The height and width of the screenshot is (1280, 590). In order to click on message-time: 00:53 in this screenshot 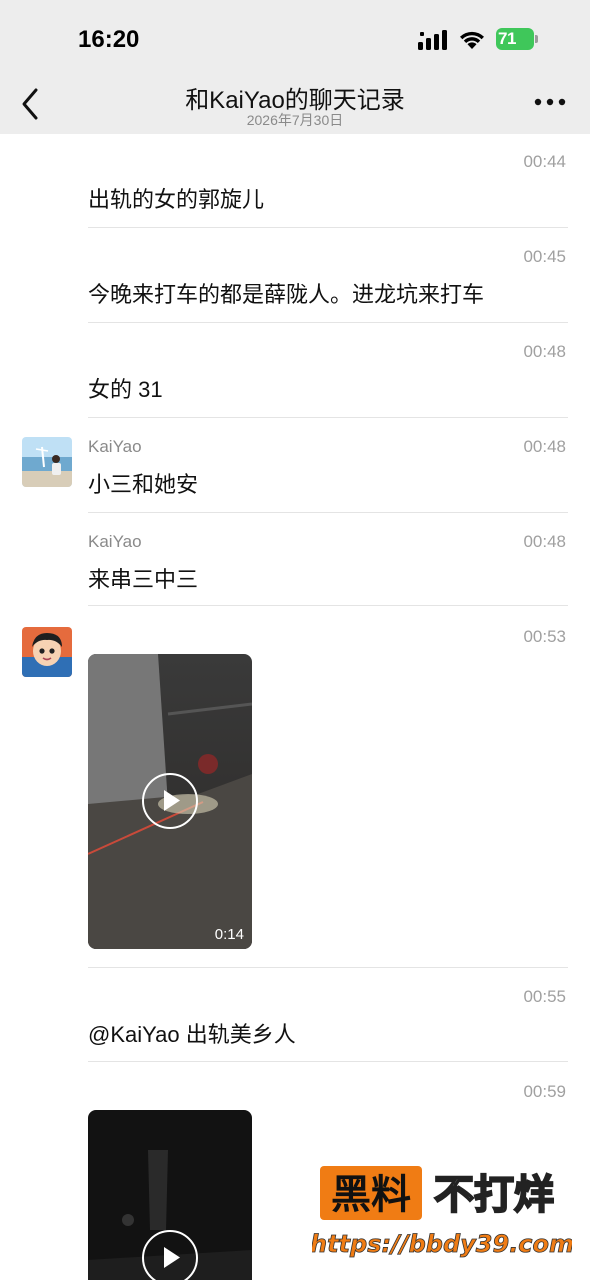, I will do `click(544, 636)`.